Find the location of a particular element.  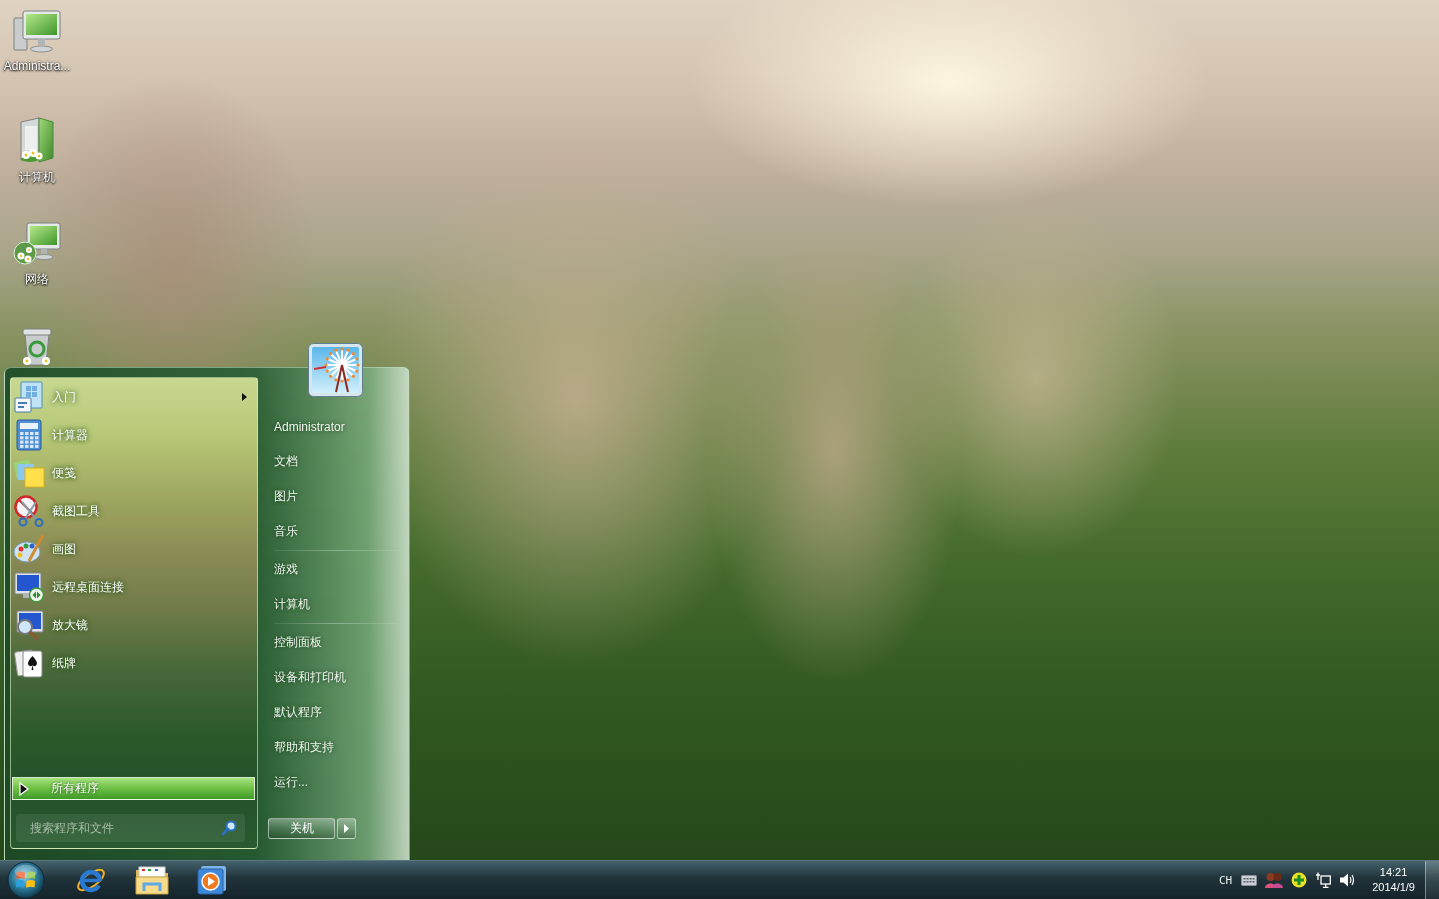

program-menu-item: 纸牌 is located at coordinates (43, 663).